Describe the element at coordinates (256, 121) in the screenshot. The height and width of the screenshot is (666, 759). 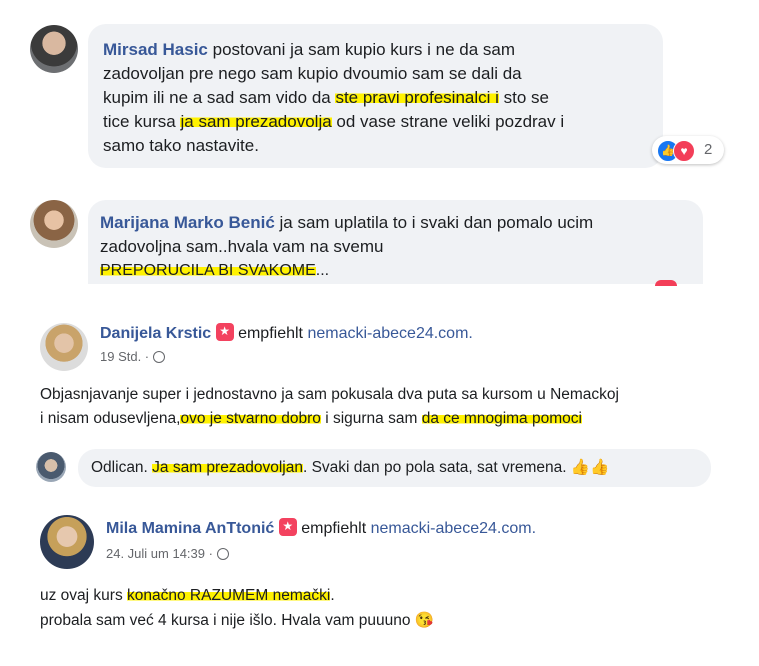
I see `highlight: ja sam prezadovolja` at that location.